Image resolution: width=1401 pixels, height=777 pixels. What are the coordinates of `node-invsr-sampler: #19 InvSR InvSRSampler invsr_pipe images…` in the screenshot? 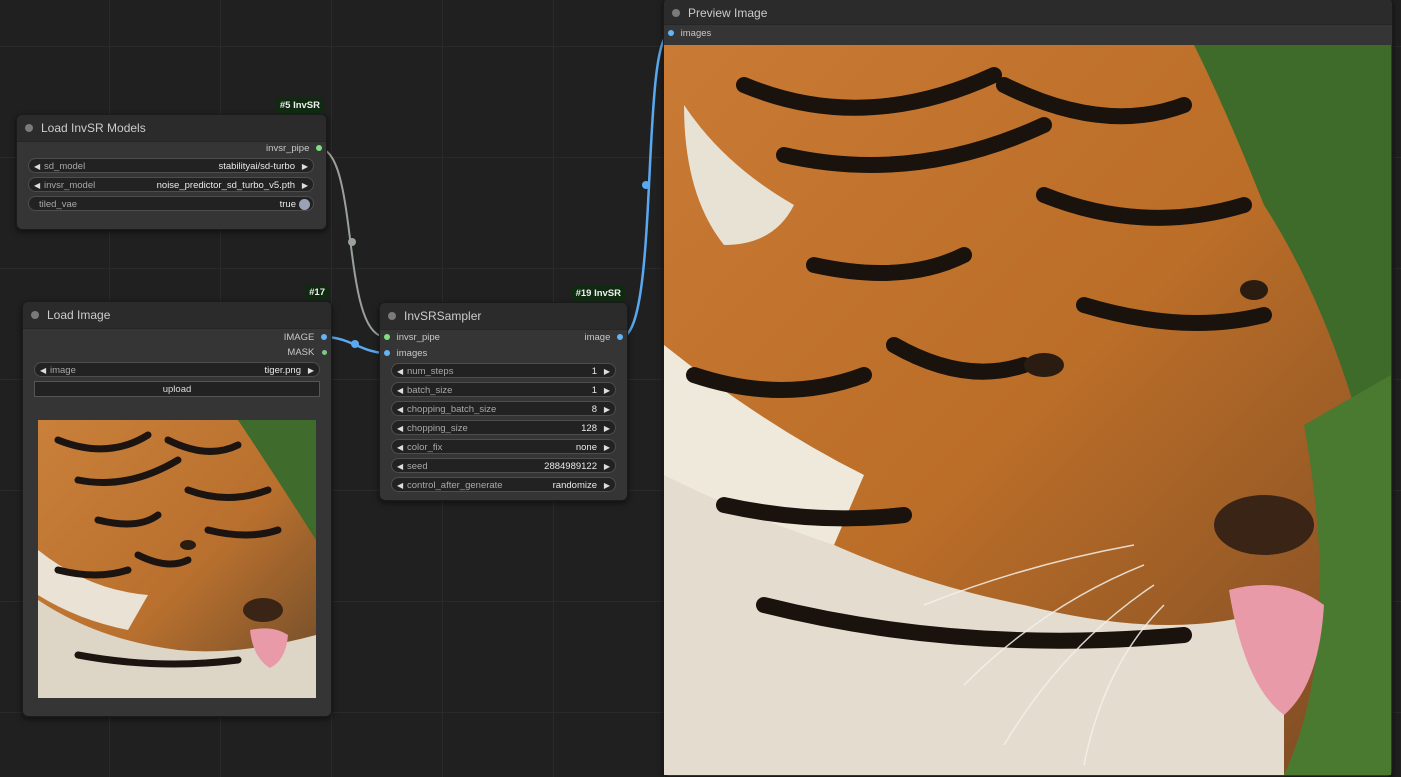 It's located at (503, 393).